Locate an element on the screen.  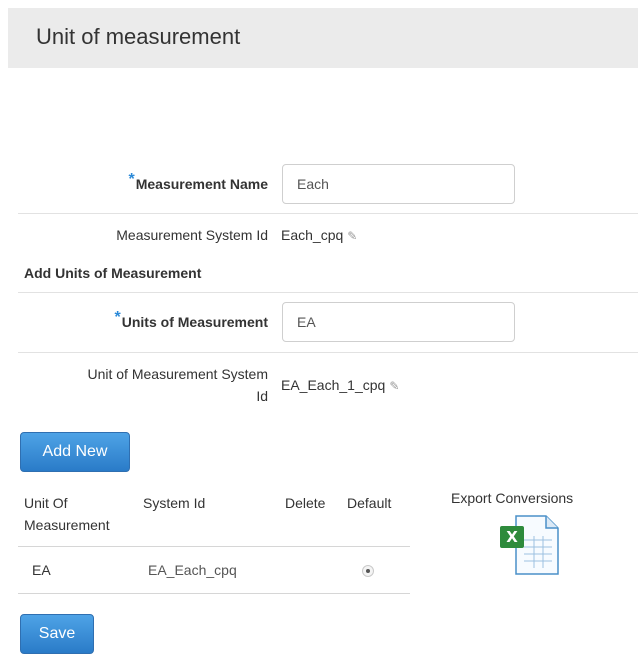
measurement-name-label: *Measurement Name is located at coordinates (198, 181).